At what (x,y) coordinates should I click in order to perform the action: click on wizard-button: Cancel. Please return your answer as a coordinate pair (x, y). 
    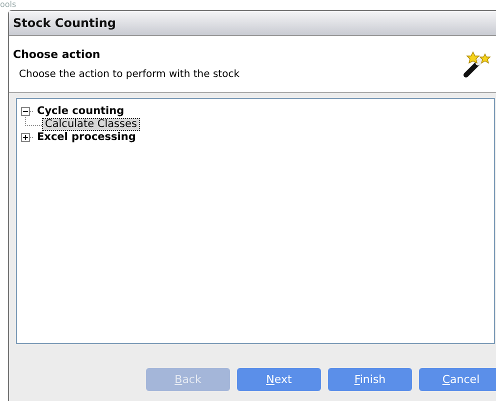
    Looking at the image, I should click on (457, 379).